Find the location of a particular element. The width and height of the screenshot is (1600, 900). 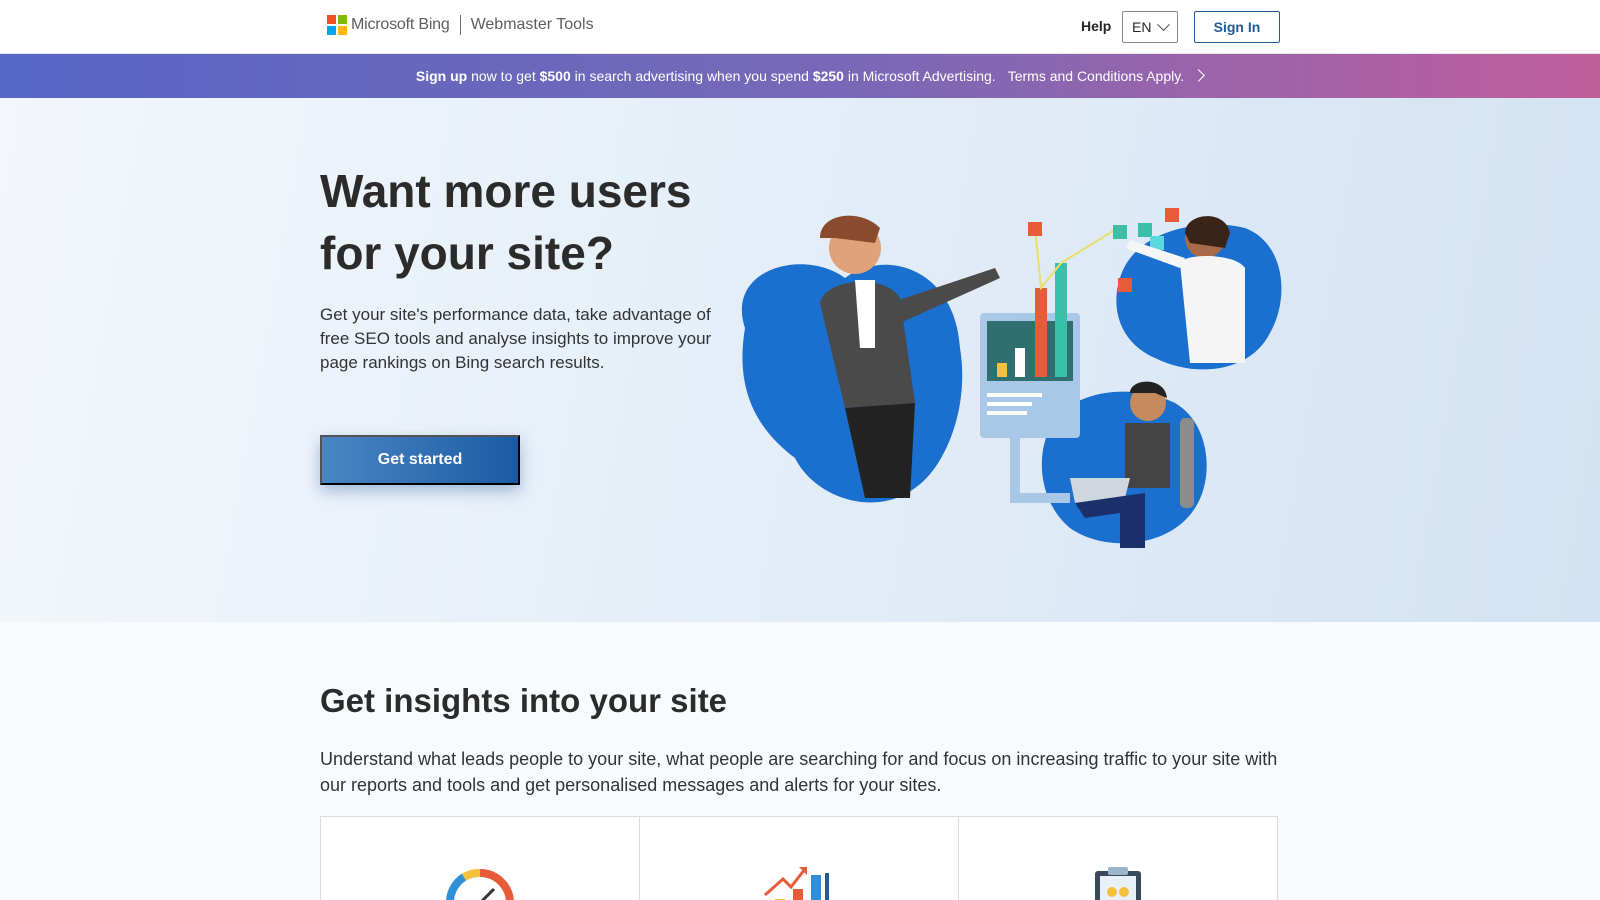

chevron-down-icon is located at coordinates (1164, 24).